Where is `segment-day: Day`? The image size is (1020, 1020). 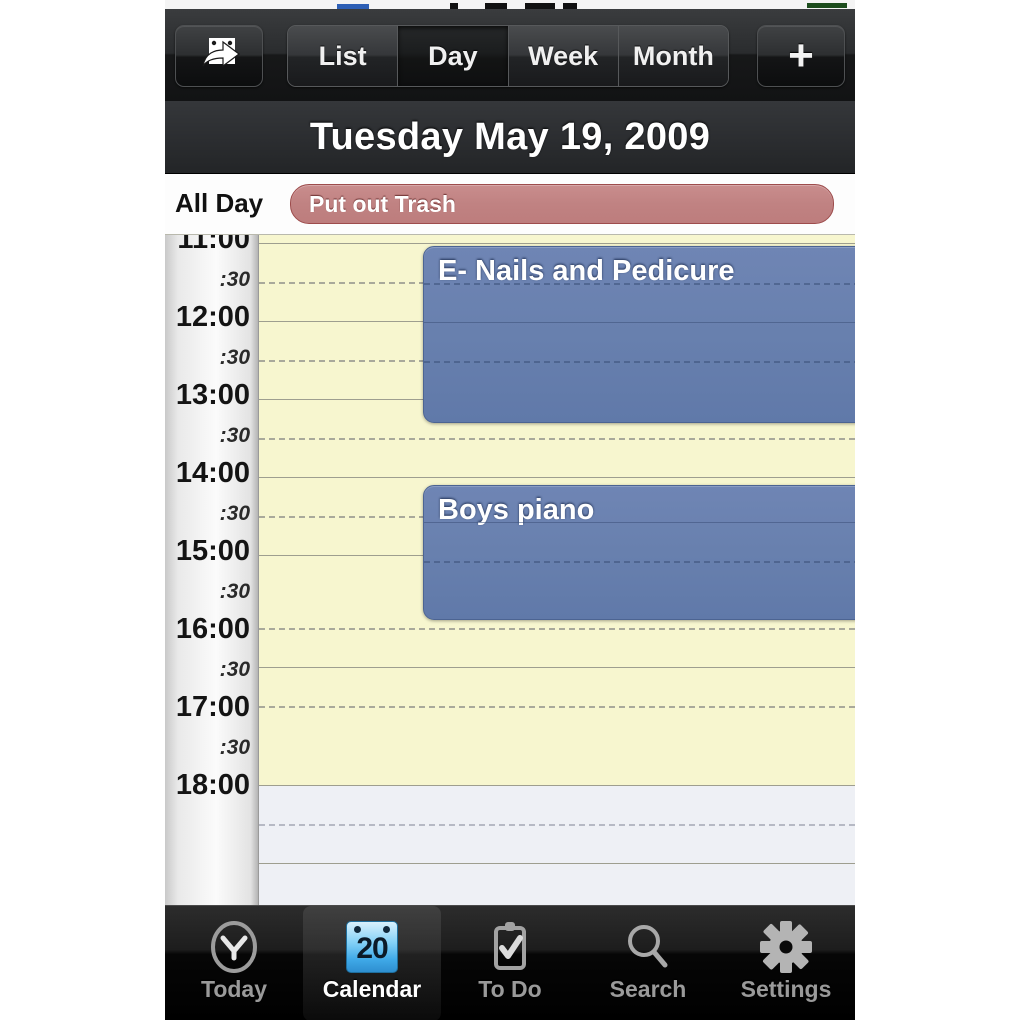
segment-day: Day is located at coordinates (453, 56).